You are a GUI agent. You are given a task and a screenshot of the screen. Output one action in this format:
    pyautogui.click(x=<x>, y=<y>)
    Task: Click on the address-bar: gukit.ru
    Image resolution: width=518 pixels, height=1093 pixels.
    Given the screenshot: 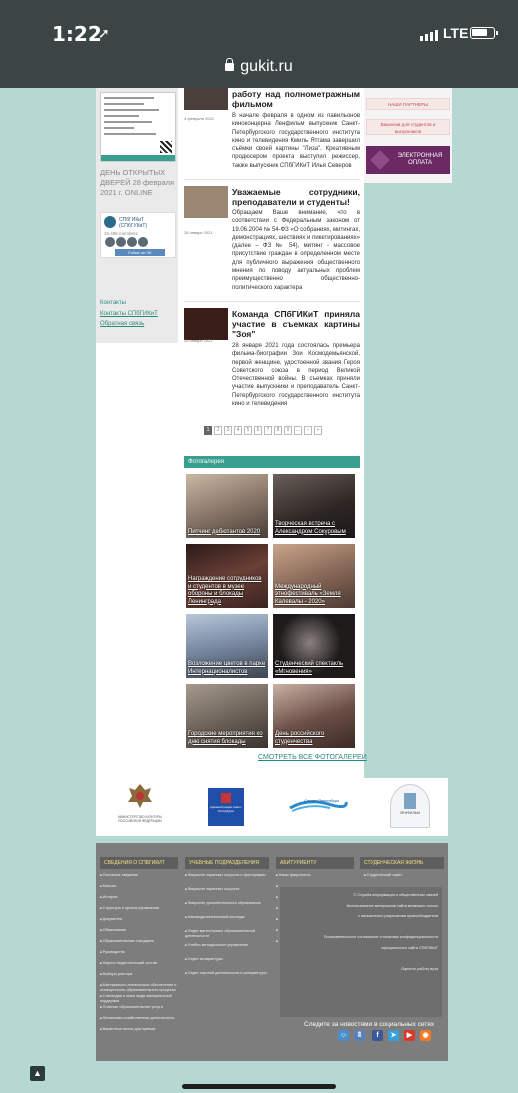 What is the action you would take?
    pyautogui.click(x=259, y=67)
    